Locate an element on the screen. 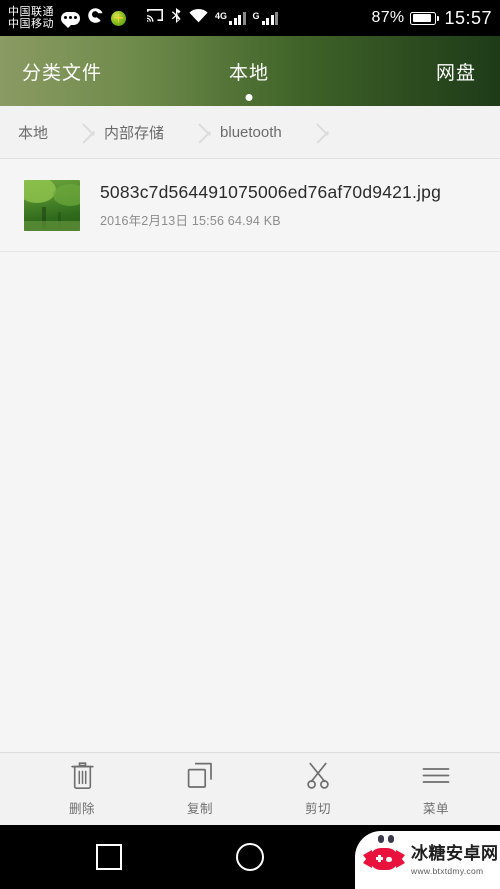 The image size is (500, 889). tab-label: 分类文件 is located at coordinates (62, 73).